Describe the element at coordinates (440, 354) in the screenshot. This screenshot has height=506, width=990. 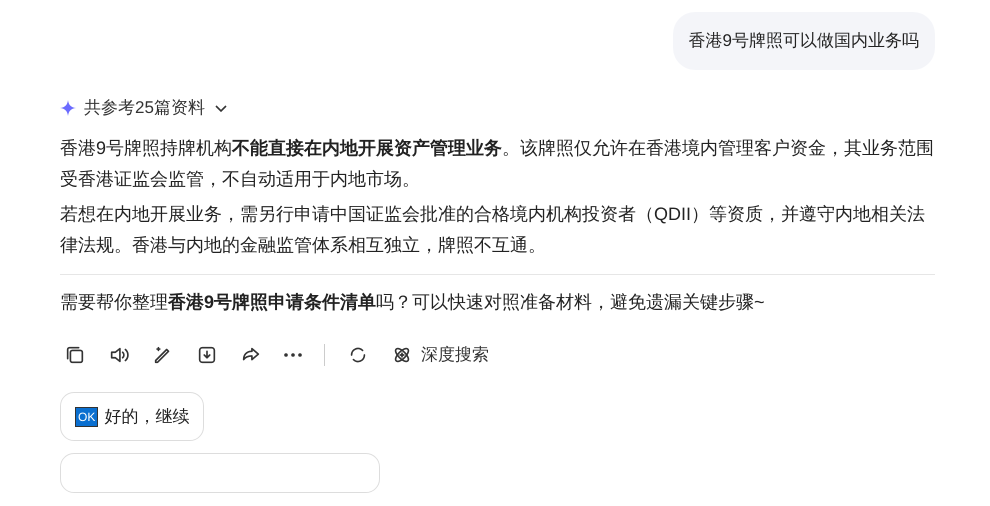
I see `deep-search-button: 深度搜索` at that location.